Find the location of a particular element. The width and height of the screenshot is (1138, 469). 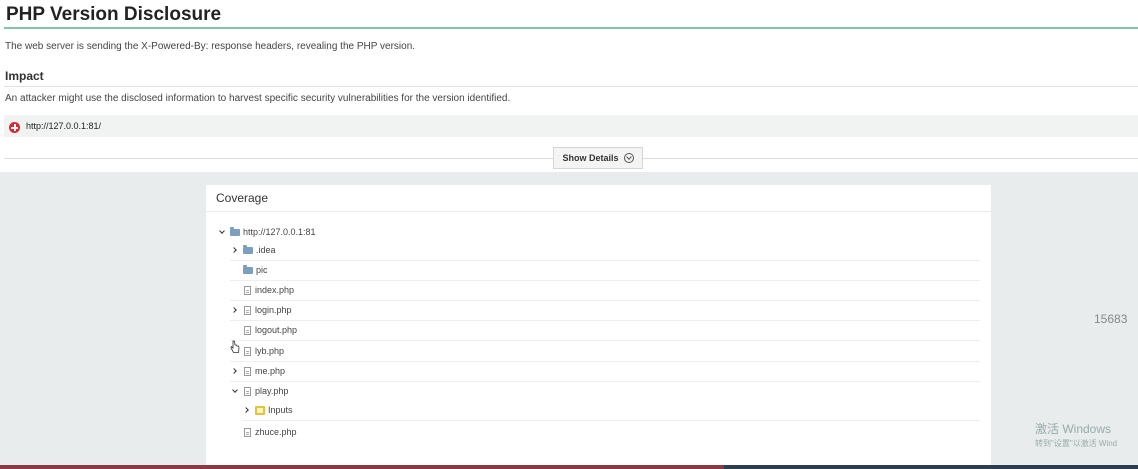

coverage-title: Coverage is located at coordinates (242, 198).